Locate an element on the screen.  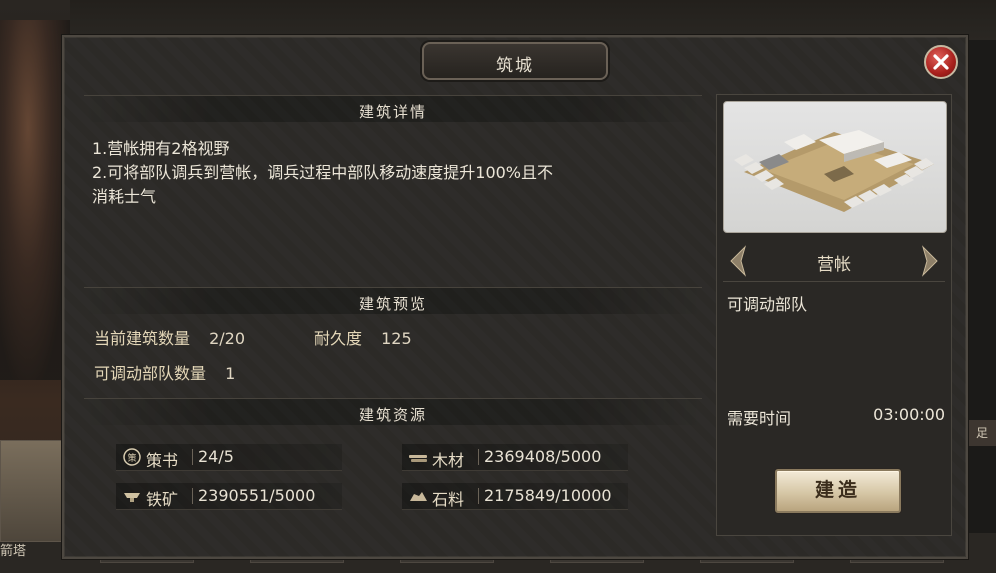
resource-wood: 木材 2369408/5000 is located at coordinates (515, 457).